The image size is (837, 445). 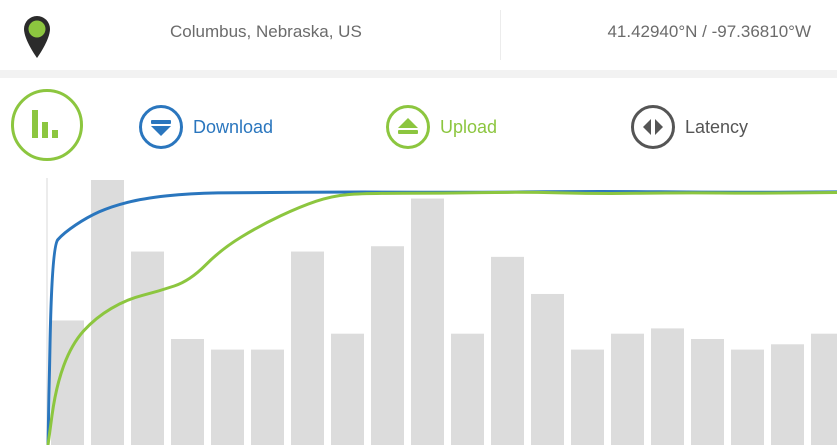 I want to click on coordinates: 41.42940°N / -97.36810°W, so click(x=709, y=31).